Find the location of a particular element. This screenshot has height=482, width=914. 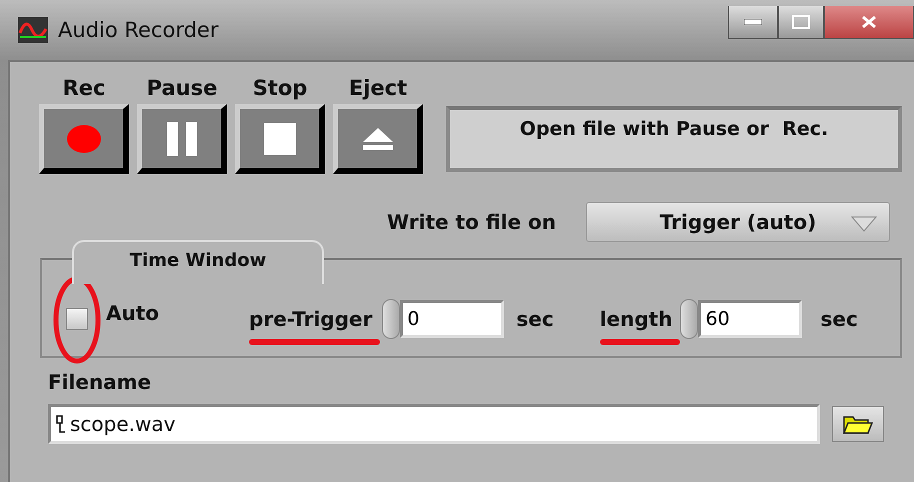

input-field: 0 is located at coordinates (452, 319).